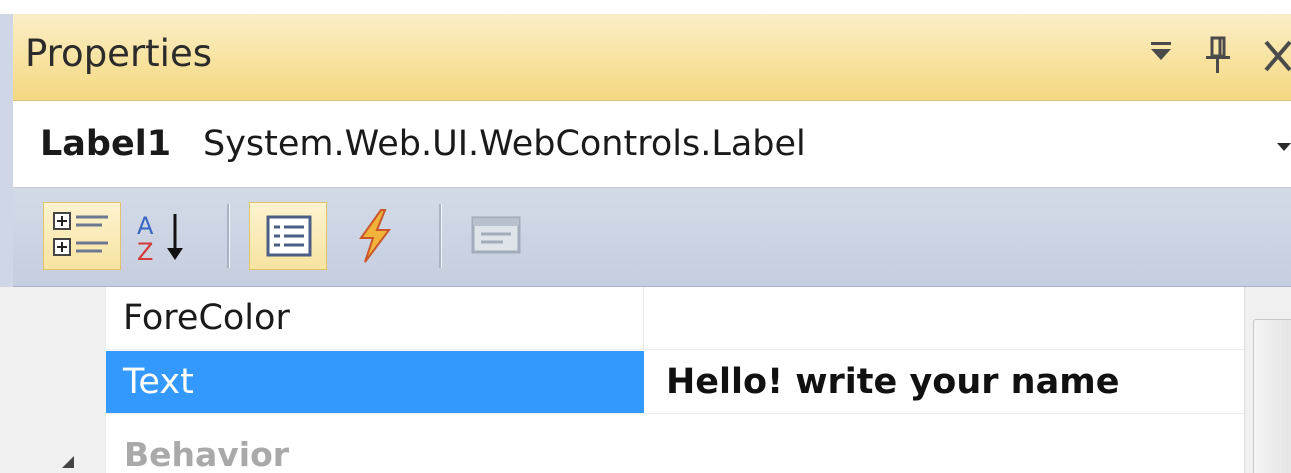  I want to click on selected-object-type: System.Web.UI.WebControls.Label, so click(504, 144).